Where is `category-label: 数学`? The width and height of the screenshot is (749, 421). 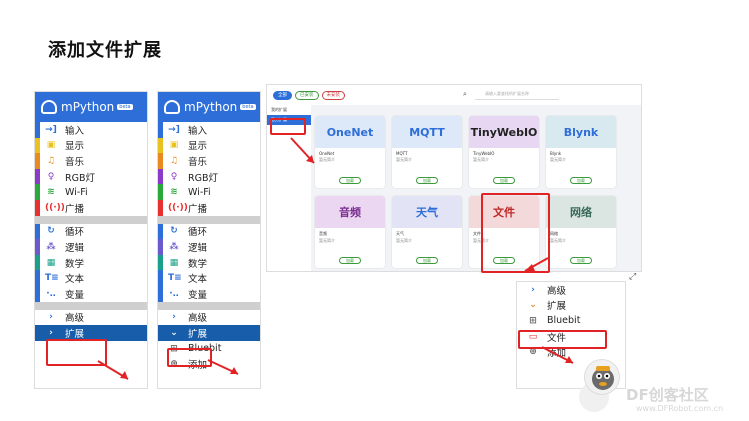
category-label: 数学 is located at coordinates (75, 264).